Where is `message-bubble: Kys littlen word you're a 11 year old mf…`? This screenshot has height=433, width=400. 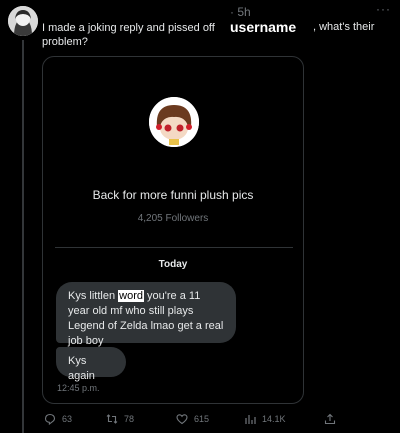
message-bubble: Kys littlen word you're a 11 year old mf… is located at coordinates (146, 314).